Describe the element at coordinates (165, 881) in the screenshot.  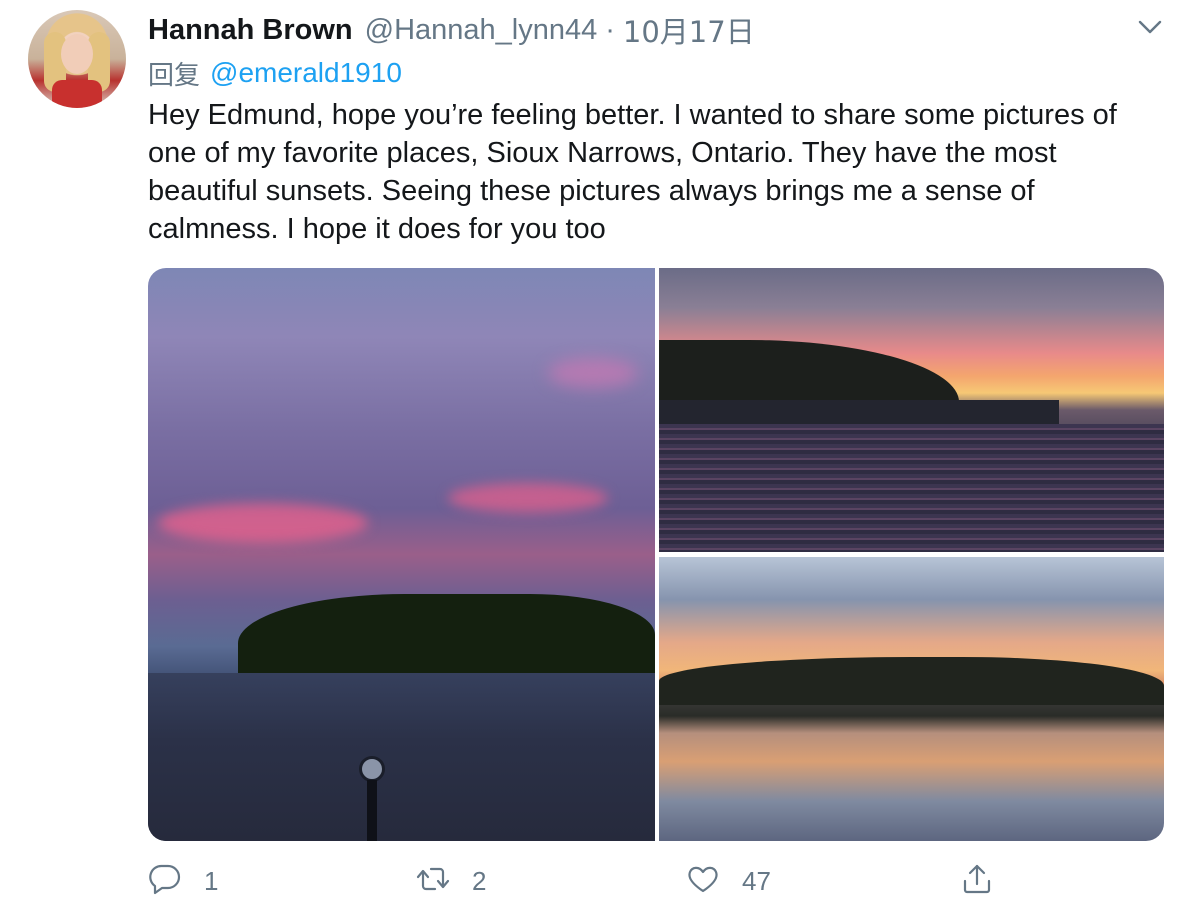
I see `speech-bubble-icon` at that location.